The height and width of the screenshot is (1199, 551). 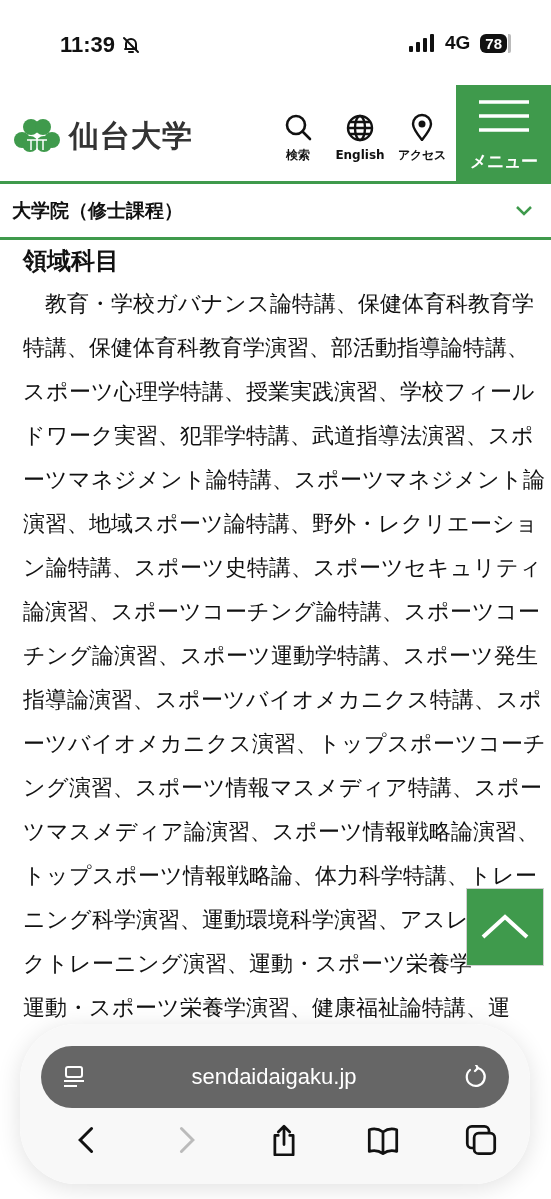 What do you see at coordinates (246, 920) in the screenshot?
I see `text-line: ニング科学演習、運動環境科学演習、アスレ` at bounding box center [246, 920].